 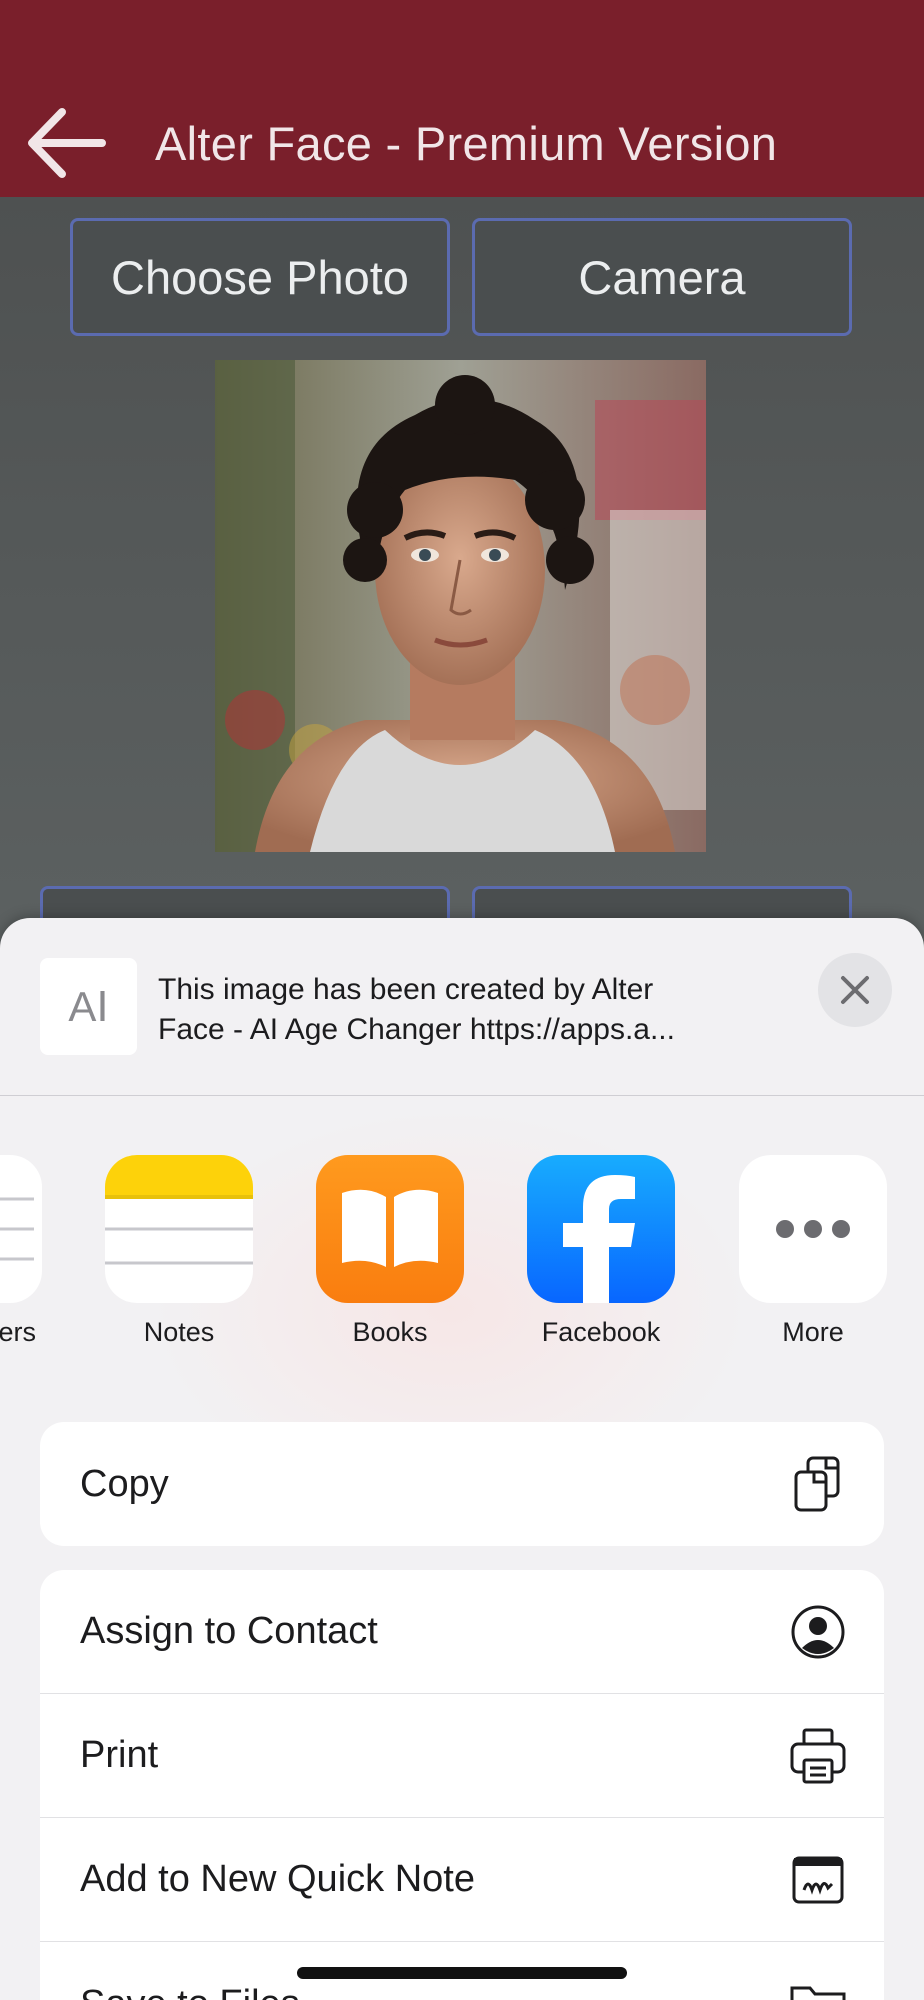 I want to click on action-label-assign-contact: Assign to Contact, so click(x=229, y=1631).